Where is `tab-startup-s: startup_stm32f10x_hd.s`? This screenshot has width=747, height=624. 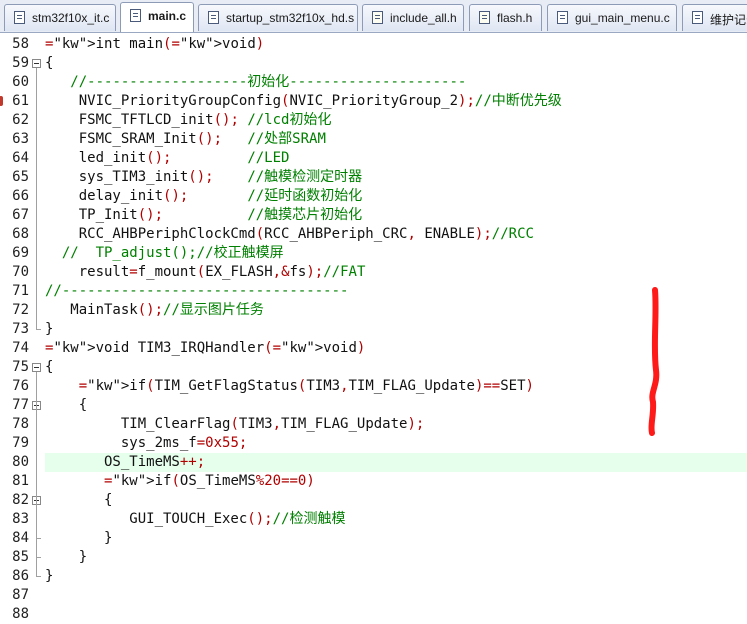 tab-startup-s: startup_stm32f10x_hd.s is located at coordinates (278, 17).